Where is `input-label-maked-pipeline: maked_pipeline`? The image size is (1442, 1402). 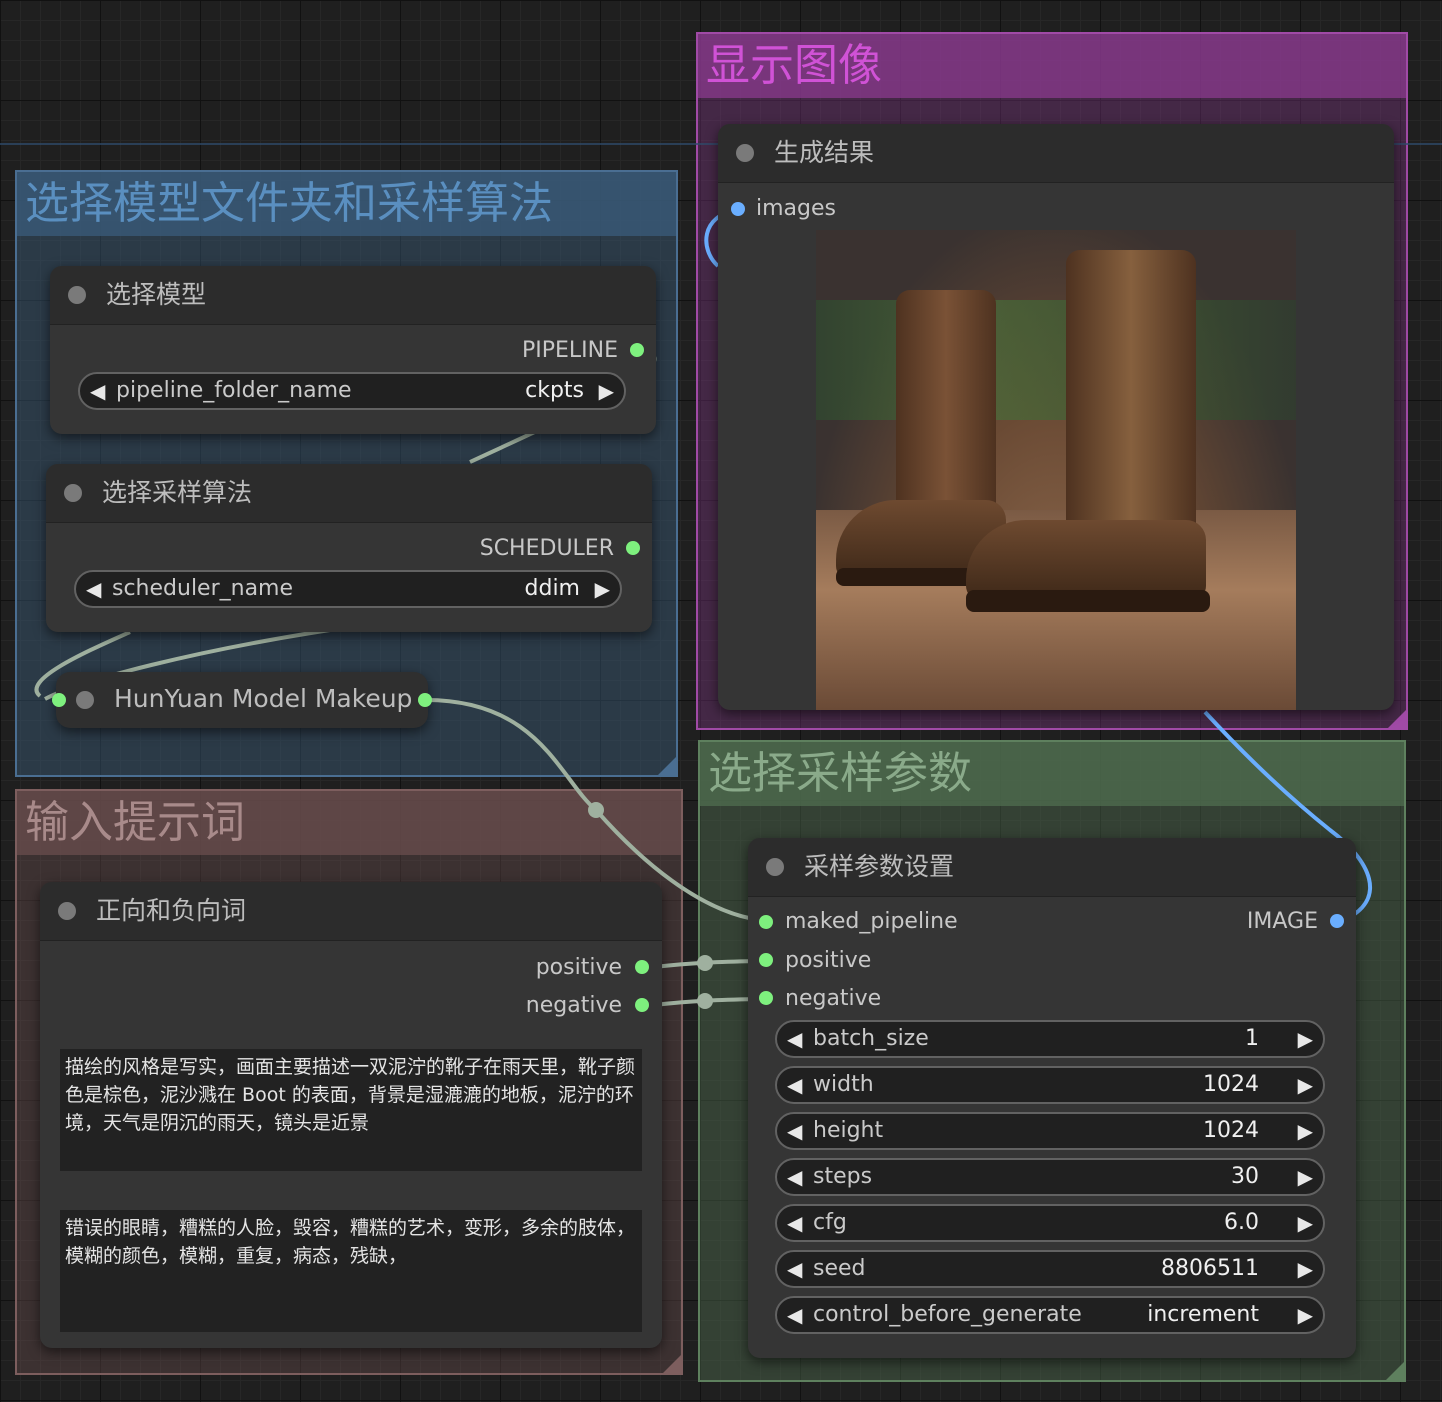
input-label-maked-pipeline: maked_pipeline is located at coordinates (871, 921).